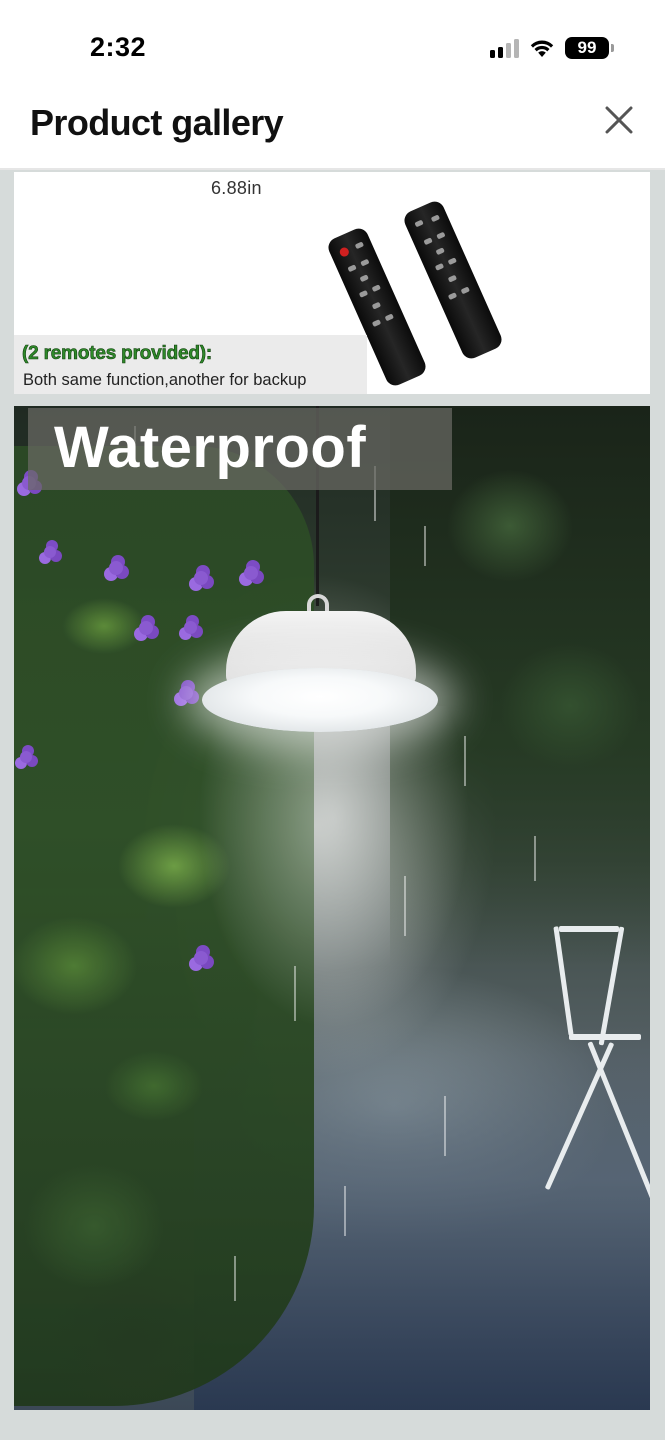 Image resolution: width=665 pixels, height=1440 pixels. I want to click on status-icons: 99, so click(552, 48).